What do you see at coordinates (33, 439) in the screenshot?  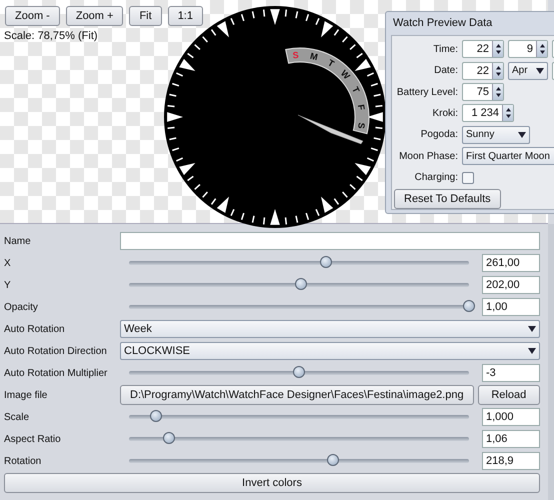 I see `property-label: Aspect Ratio` at bounding box center [33, 439].